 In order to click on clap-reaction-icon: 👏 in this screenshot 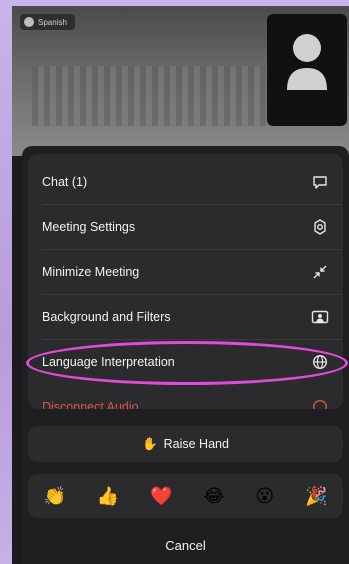, I will do `click(54, 496)`.